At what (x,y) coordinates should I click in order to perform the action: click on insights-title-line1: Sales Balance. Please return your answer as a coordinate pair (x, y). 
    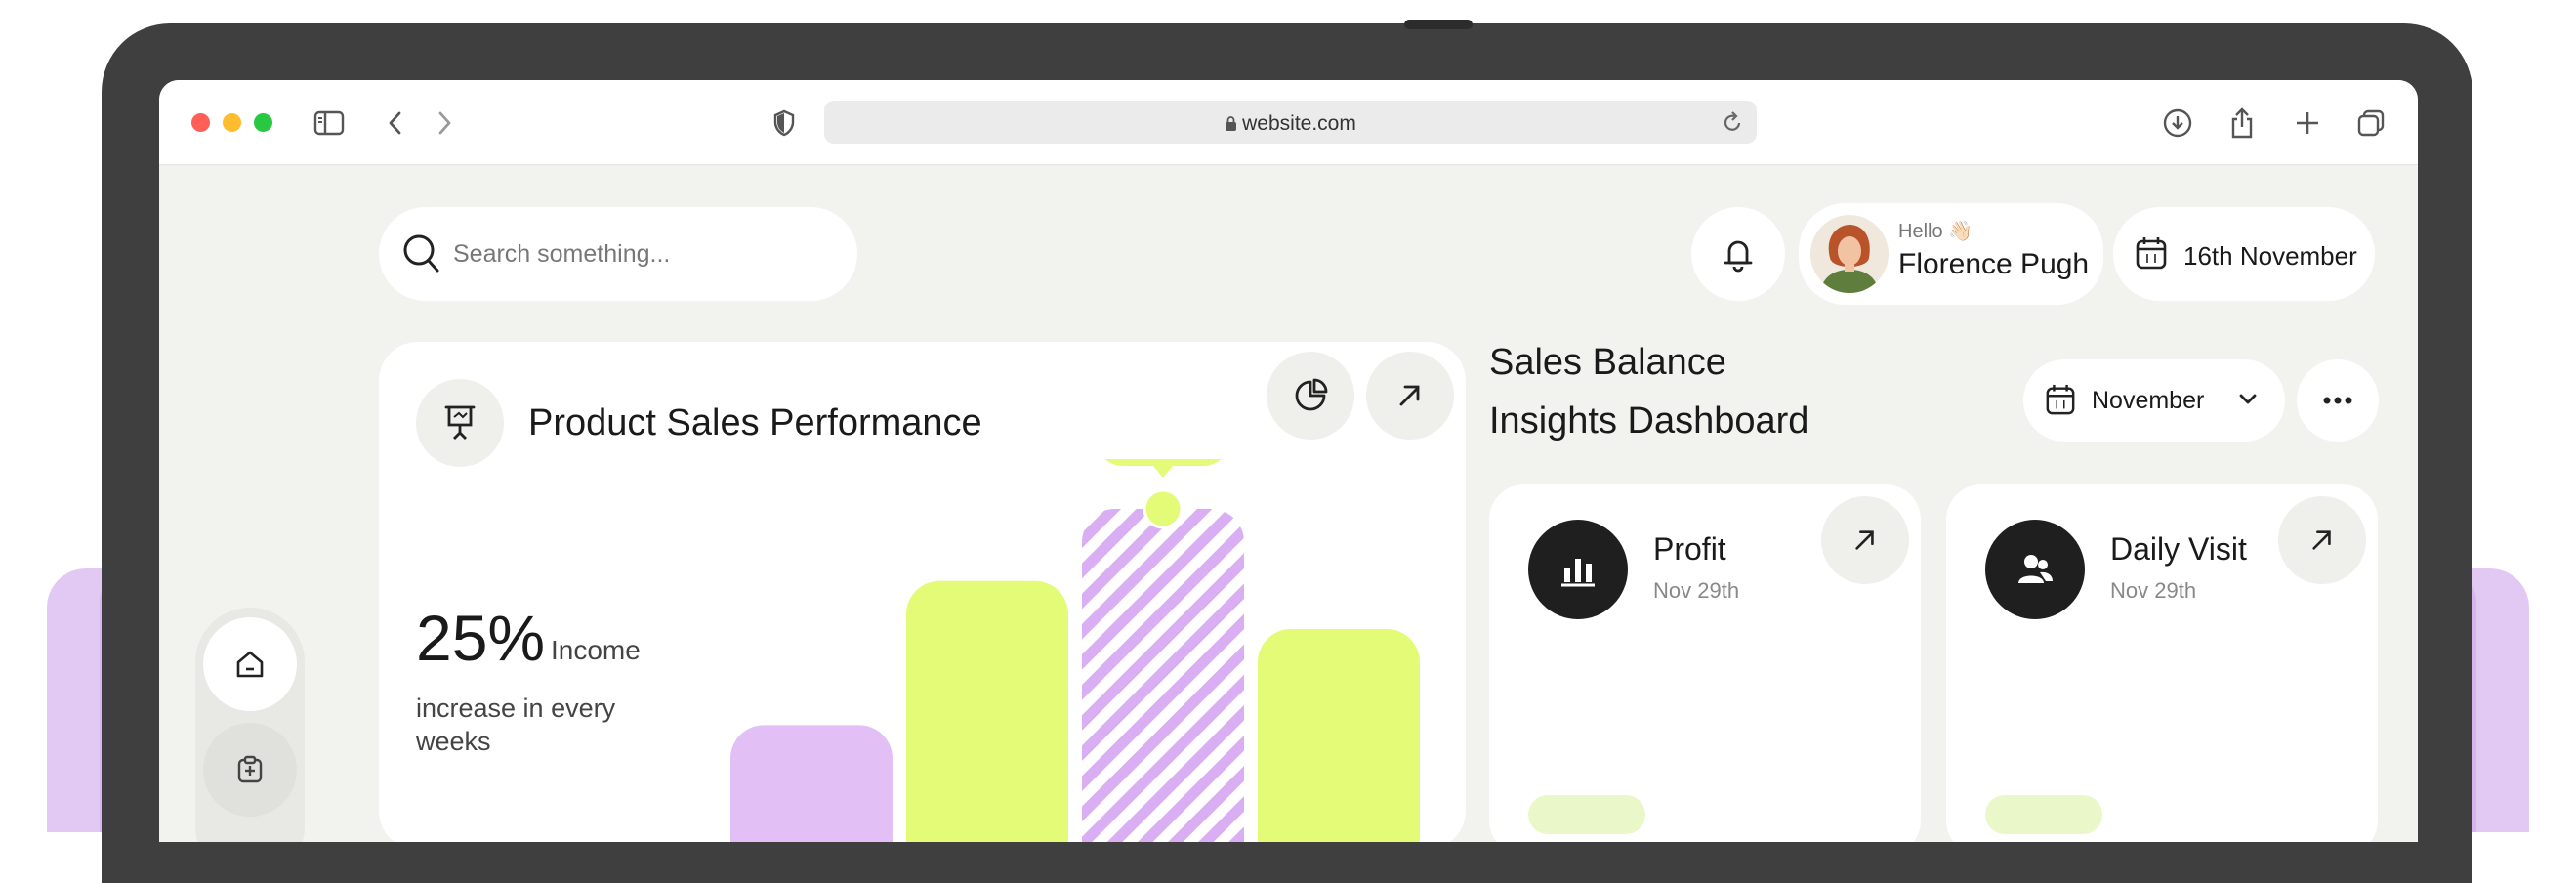
    Looking at the image, I should click on (1608, 363).